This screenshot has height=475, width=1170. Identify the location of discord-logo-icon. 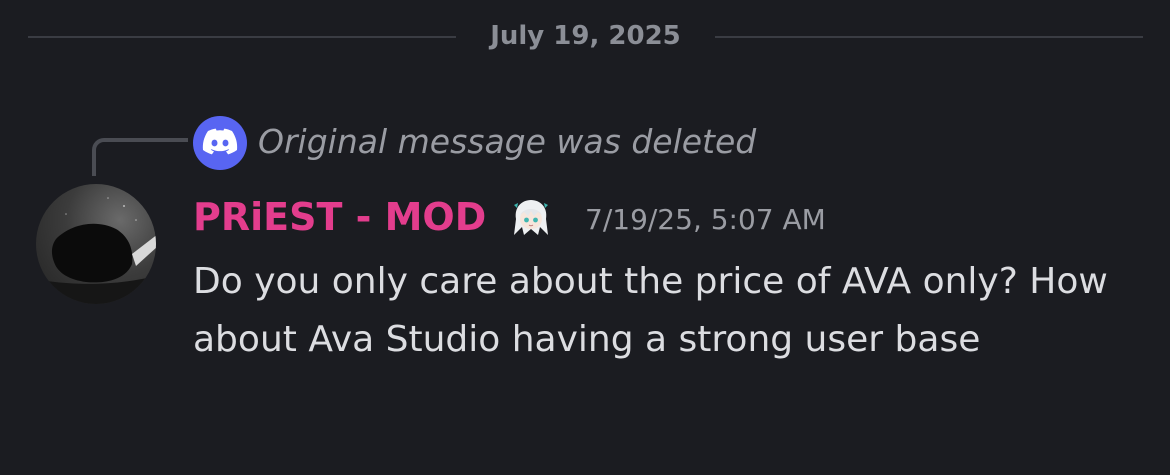
(220, 143).